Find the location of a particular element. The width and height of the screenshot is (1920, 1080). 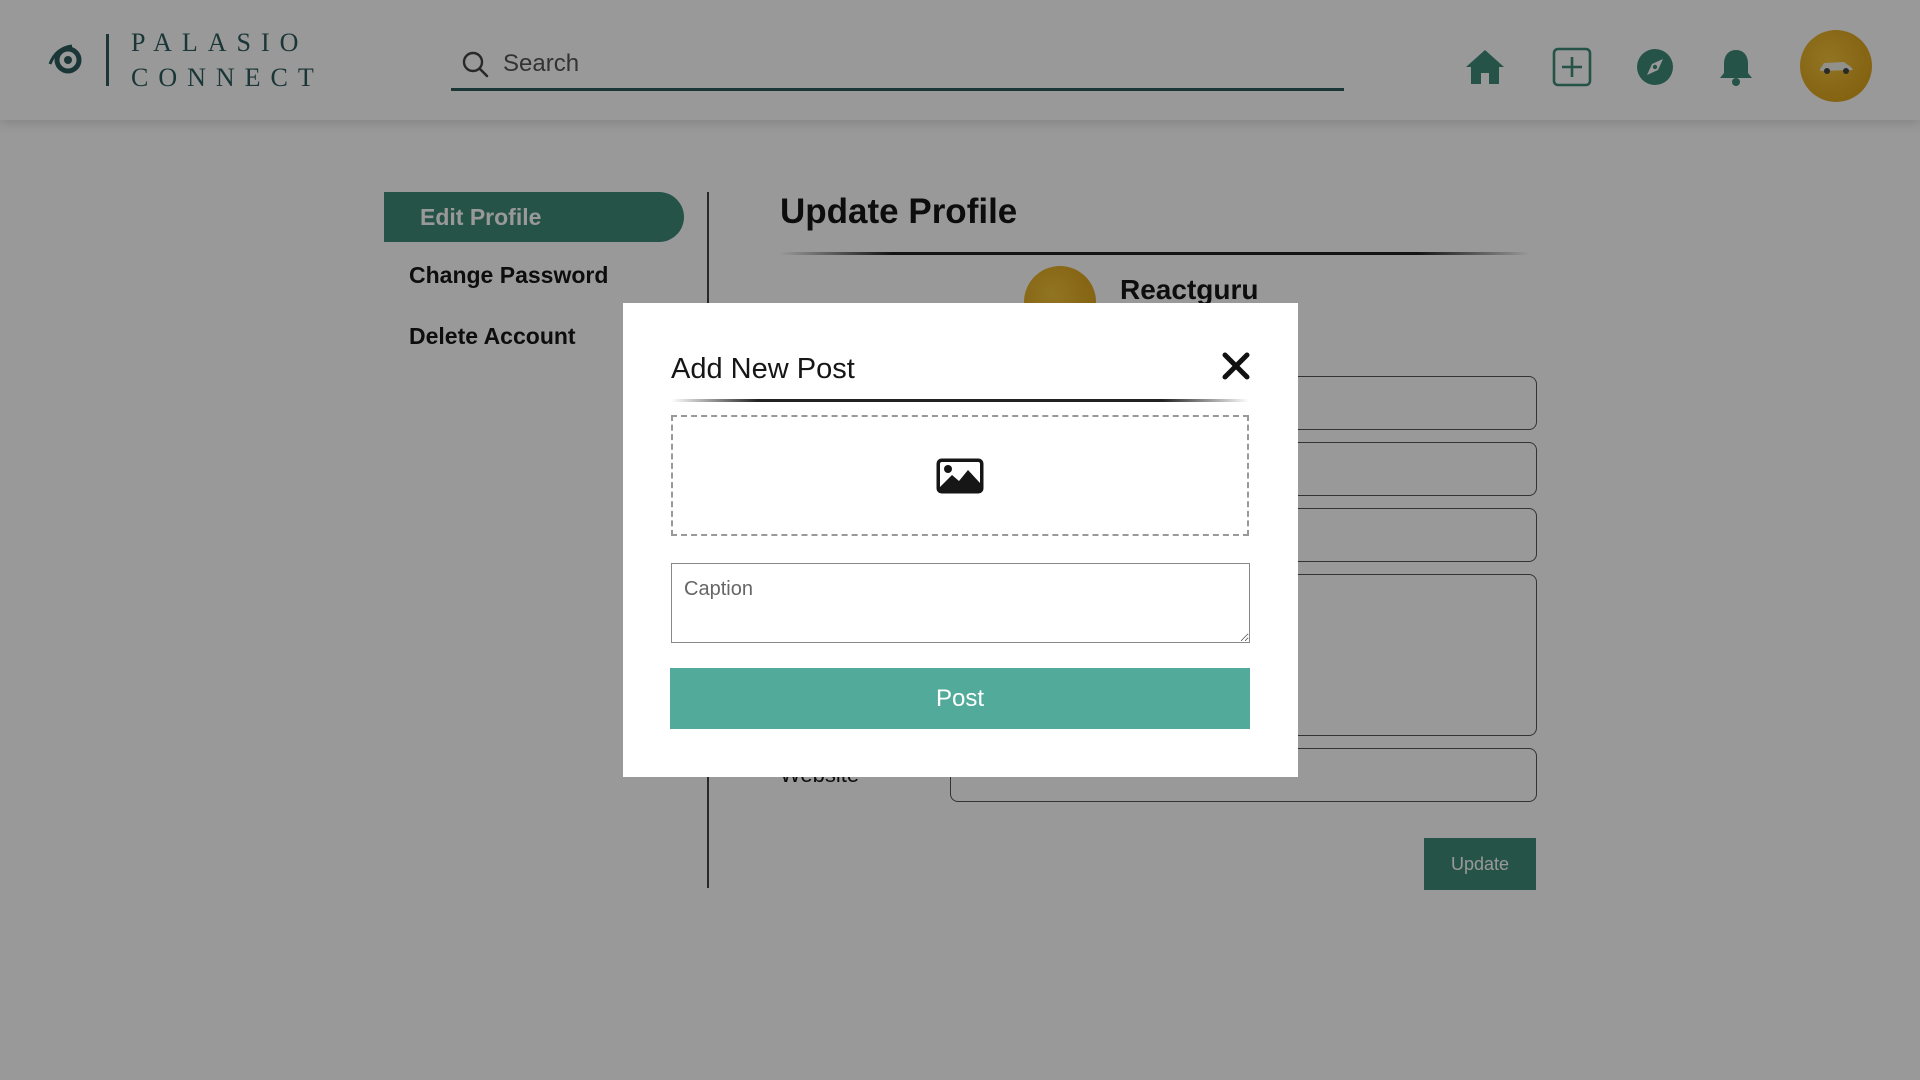

close-icon is located at coordinates (1236, 366).